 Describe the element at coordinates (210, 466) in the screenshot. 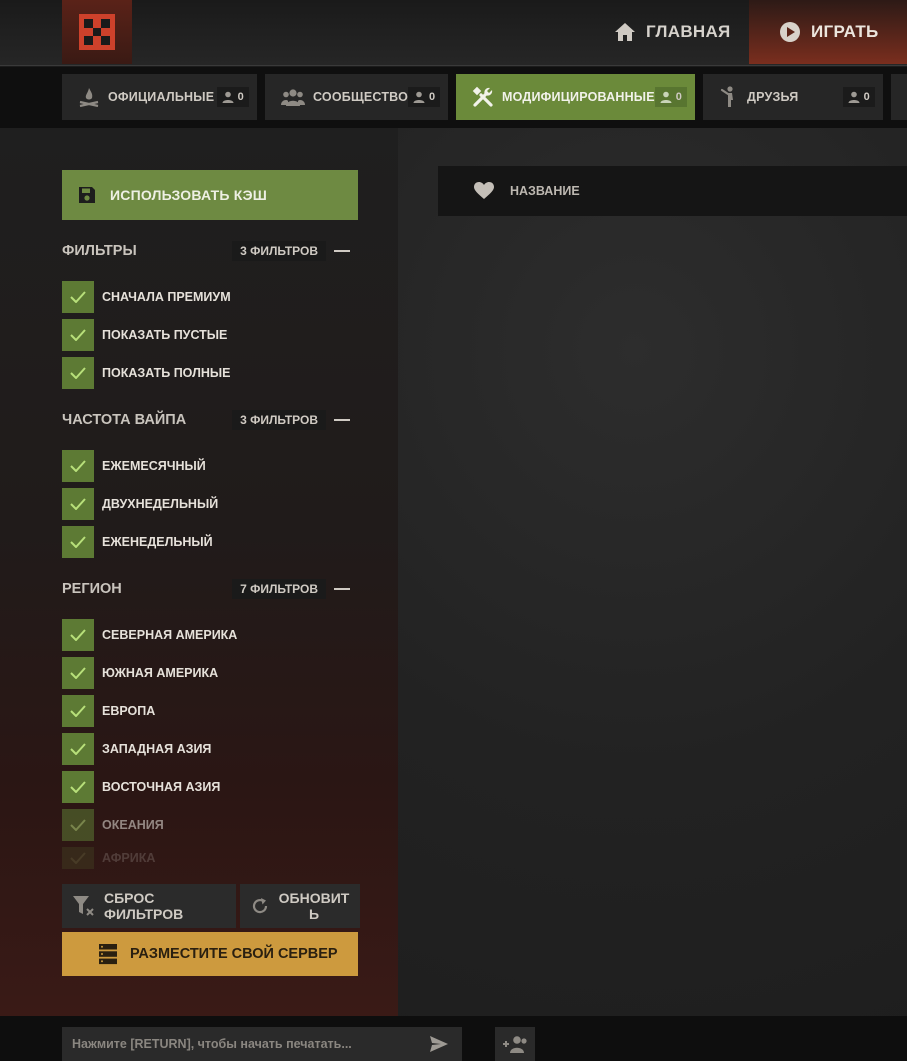

I see `checkbox-monthly: ЕЖЕМЕСЯЧНЫЙ` at that location.